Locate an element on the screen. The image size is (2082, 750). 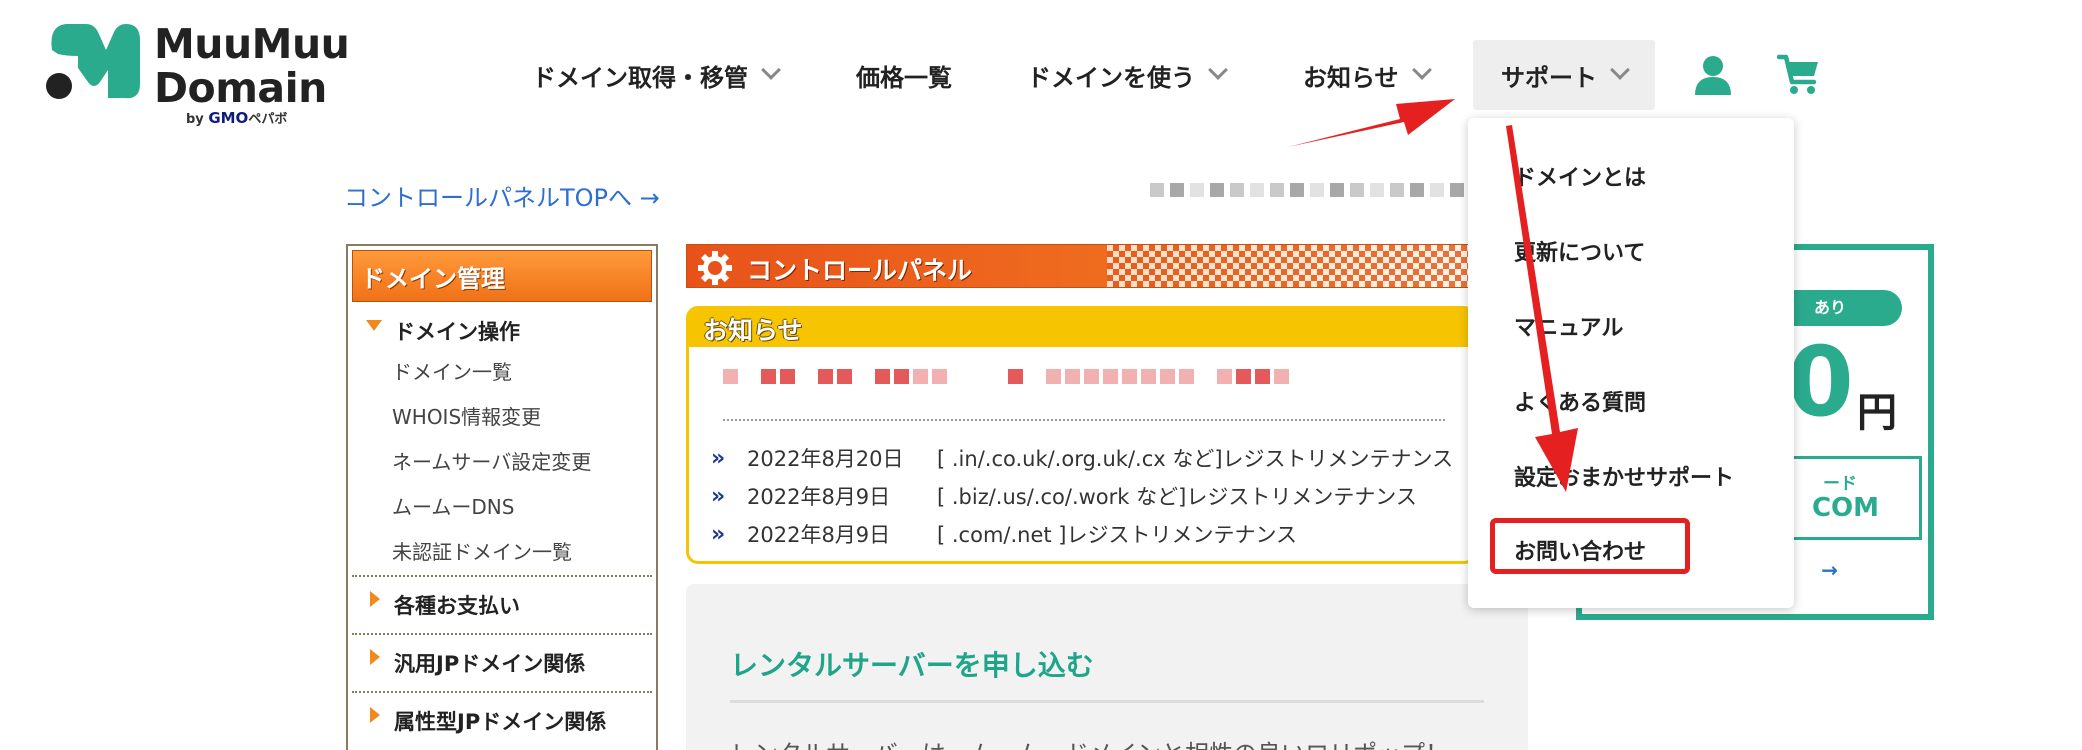
nav-news: お知らせ is located at coordinates (1366, 75).